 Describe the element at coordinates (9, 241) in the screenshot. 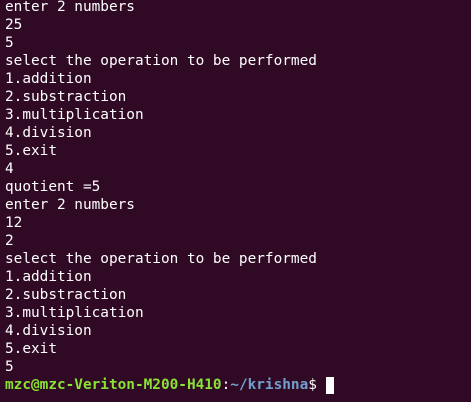

I see `output-line: 2` at that location.